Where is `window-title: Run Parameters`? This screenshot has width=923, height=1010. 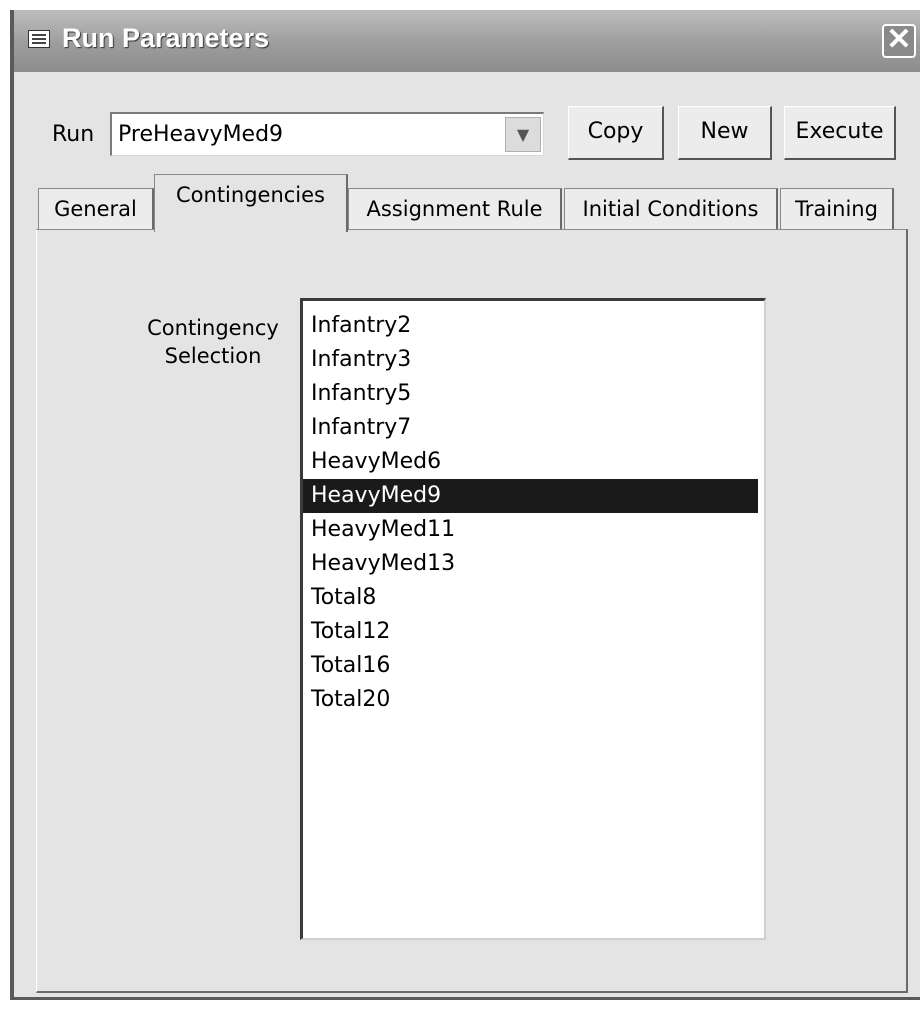
window-title: Run Parameters is located at coordinates (166, 38).